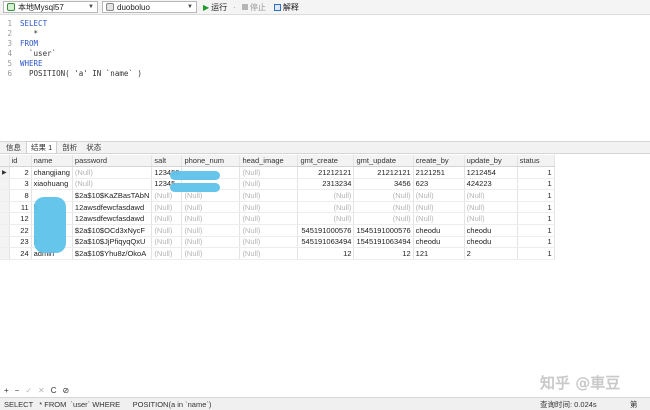 The height and width of the screenshot is (410, 650). Describe the element at coordinates (112, 230) in the screenshot. I see `cell-password: $2a$10$OCd3xNycF` at that location.